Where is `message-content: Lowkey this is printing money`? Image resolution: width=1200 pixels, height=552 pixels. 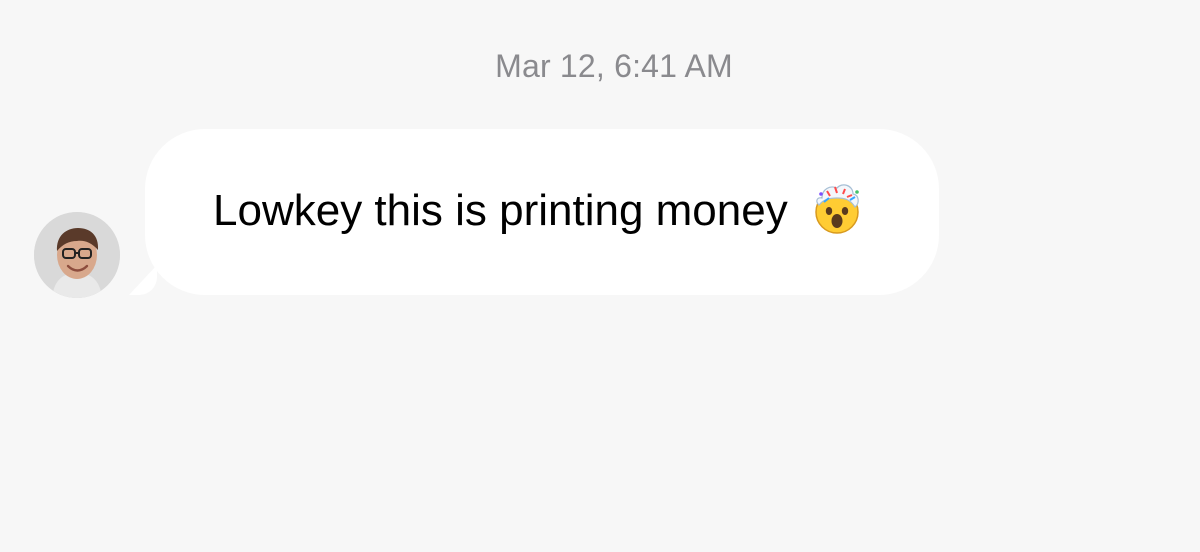 message-content: Lowkey this is printing money is located at coordinates (538, 210).